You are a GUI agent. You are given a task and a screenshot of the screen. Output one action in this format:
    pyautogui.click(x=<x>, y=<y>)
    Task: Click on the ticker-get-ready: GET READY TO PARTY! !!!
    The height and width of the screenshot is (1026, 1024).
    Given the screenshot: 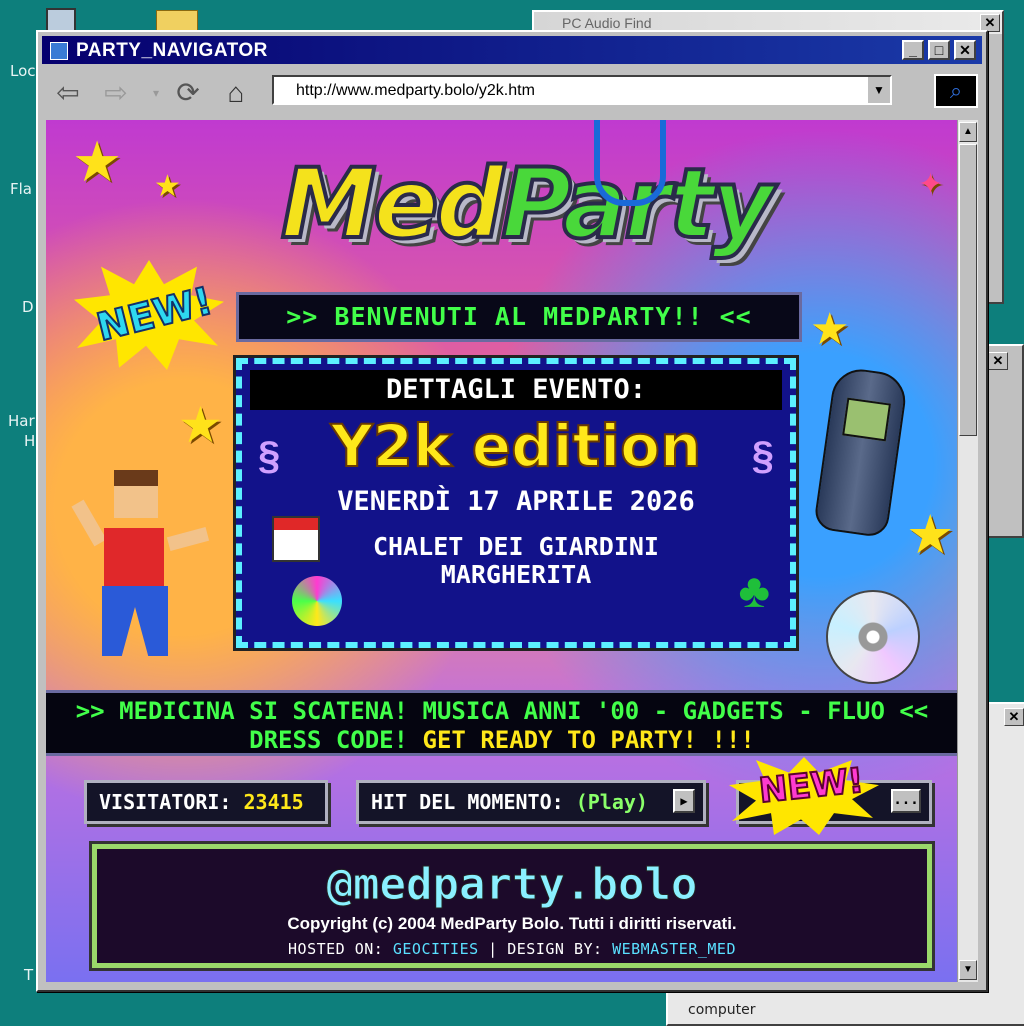 What is the action you would take?
    pyautogui.click(x=588, y=740)
    